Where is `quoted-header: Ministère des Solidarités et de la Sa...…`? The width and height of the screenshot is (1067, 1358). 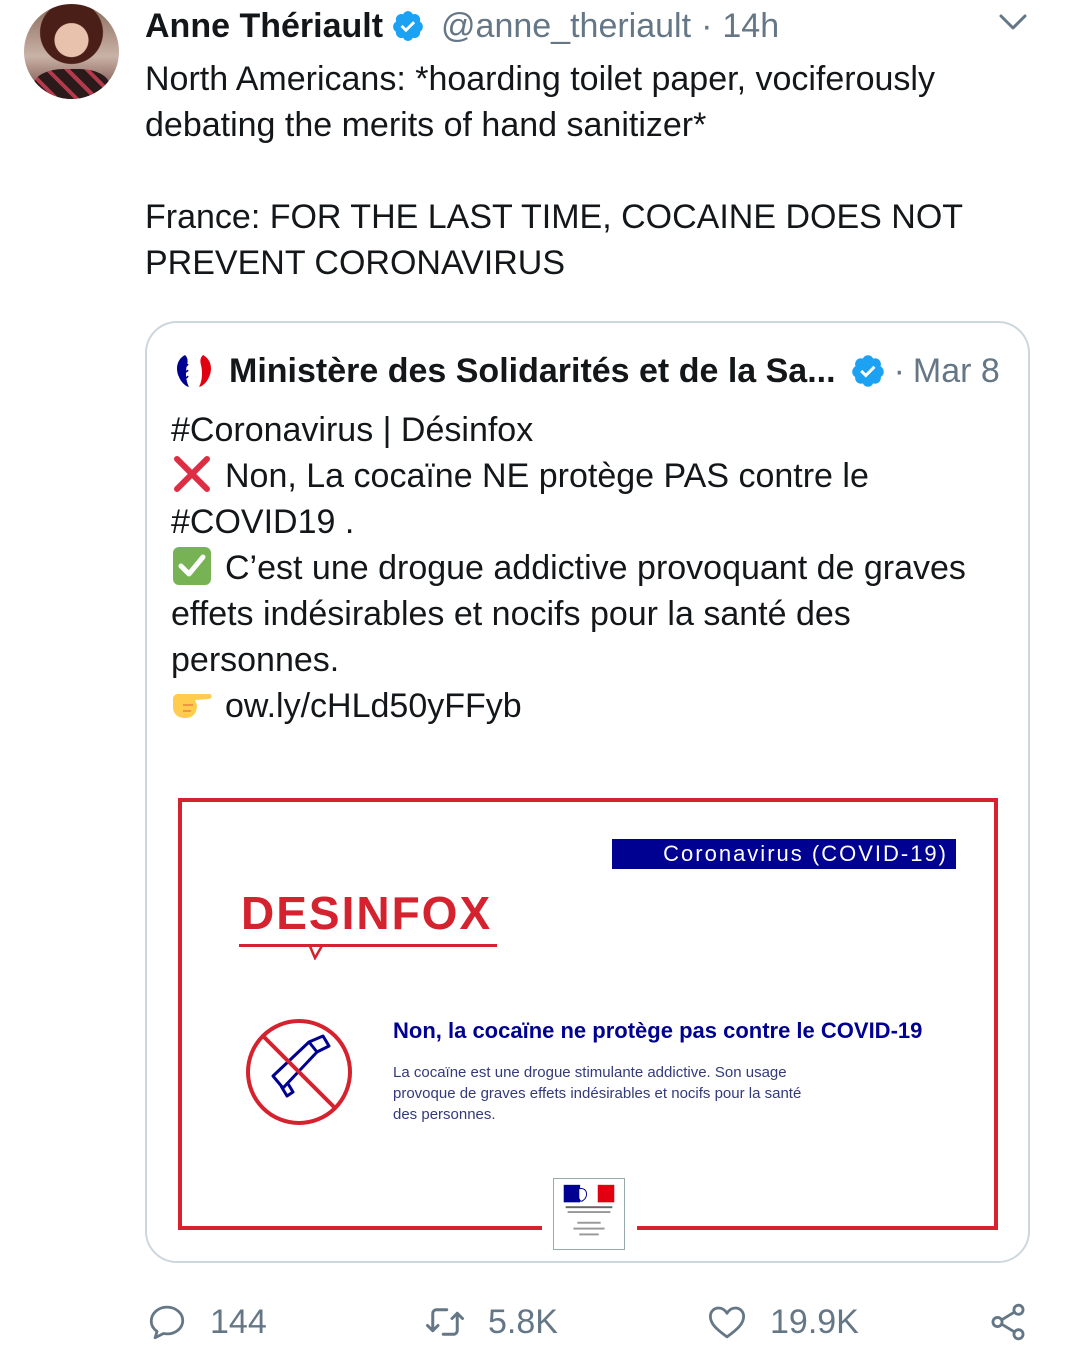
quoted-header: Ministère des Solidarités et de la Sa...… is located at coordinates (585, 371).